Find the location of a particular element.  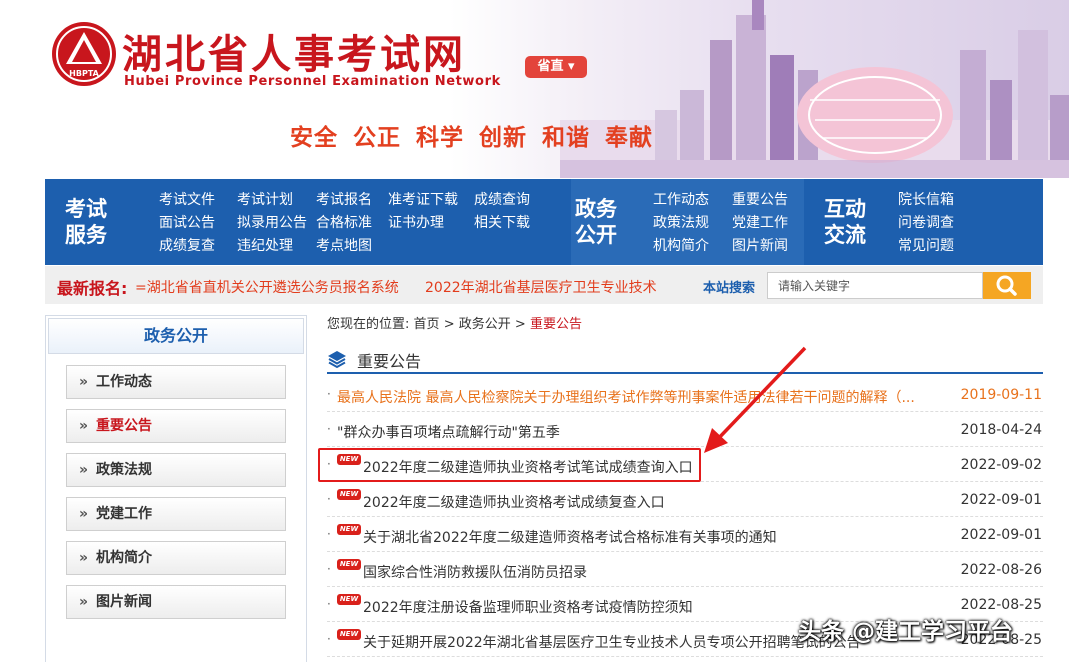

nav-group-interaction: 互动 交流 院长信箱 问卷调查 常见问题 is located at coordinates (923, 222).